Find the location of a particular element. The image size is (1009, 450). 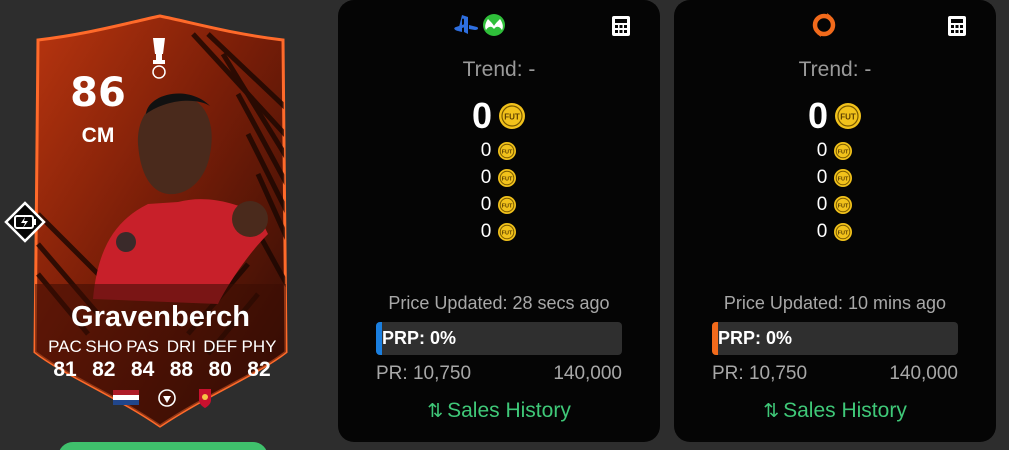

europa-league-icon is located at coordinates (159, 58).